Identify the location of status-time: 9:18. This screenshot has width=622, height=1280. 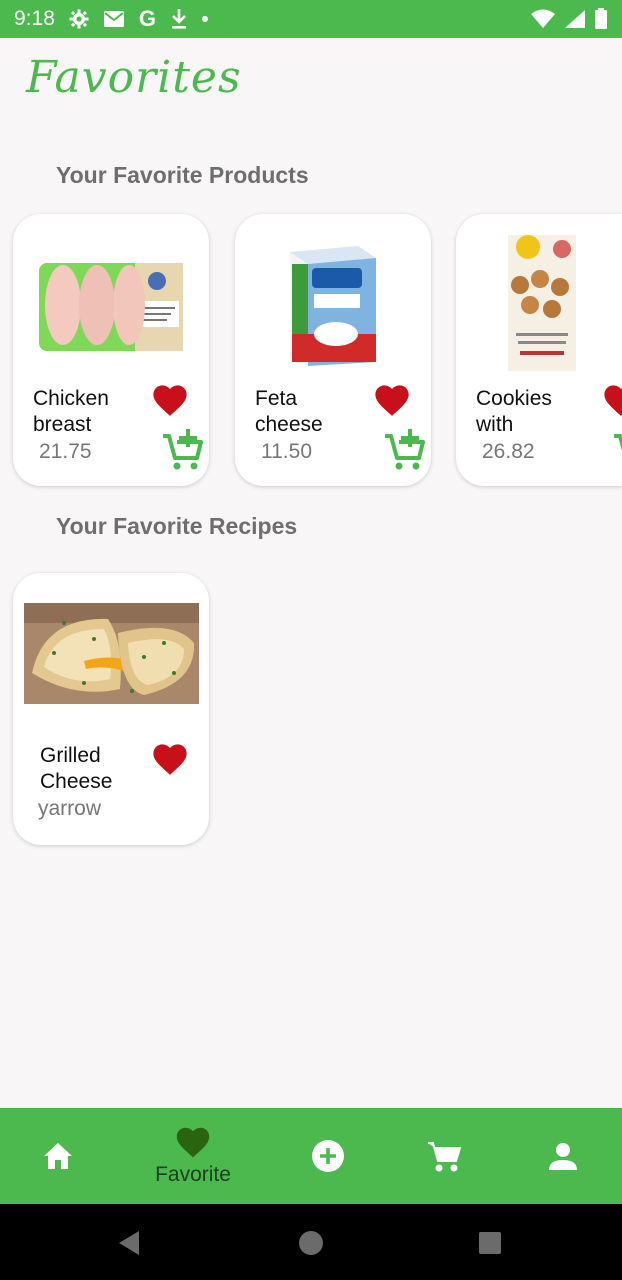
(34, 18).